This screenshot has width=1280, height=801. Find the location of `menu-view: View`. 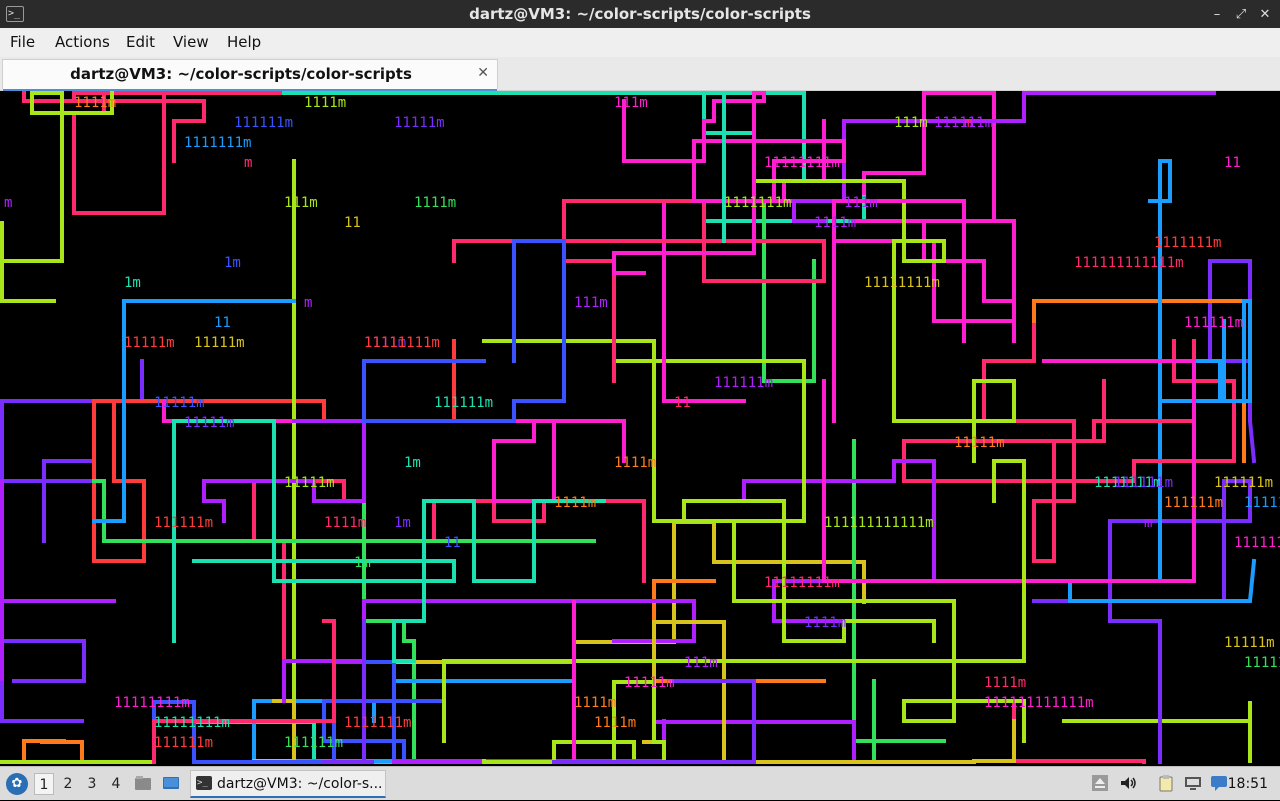

menu-view: View is located at coordinates (191, 42).